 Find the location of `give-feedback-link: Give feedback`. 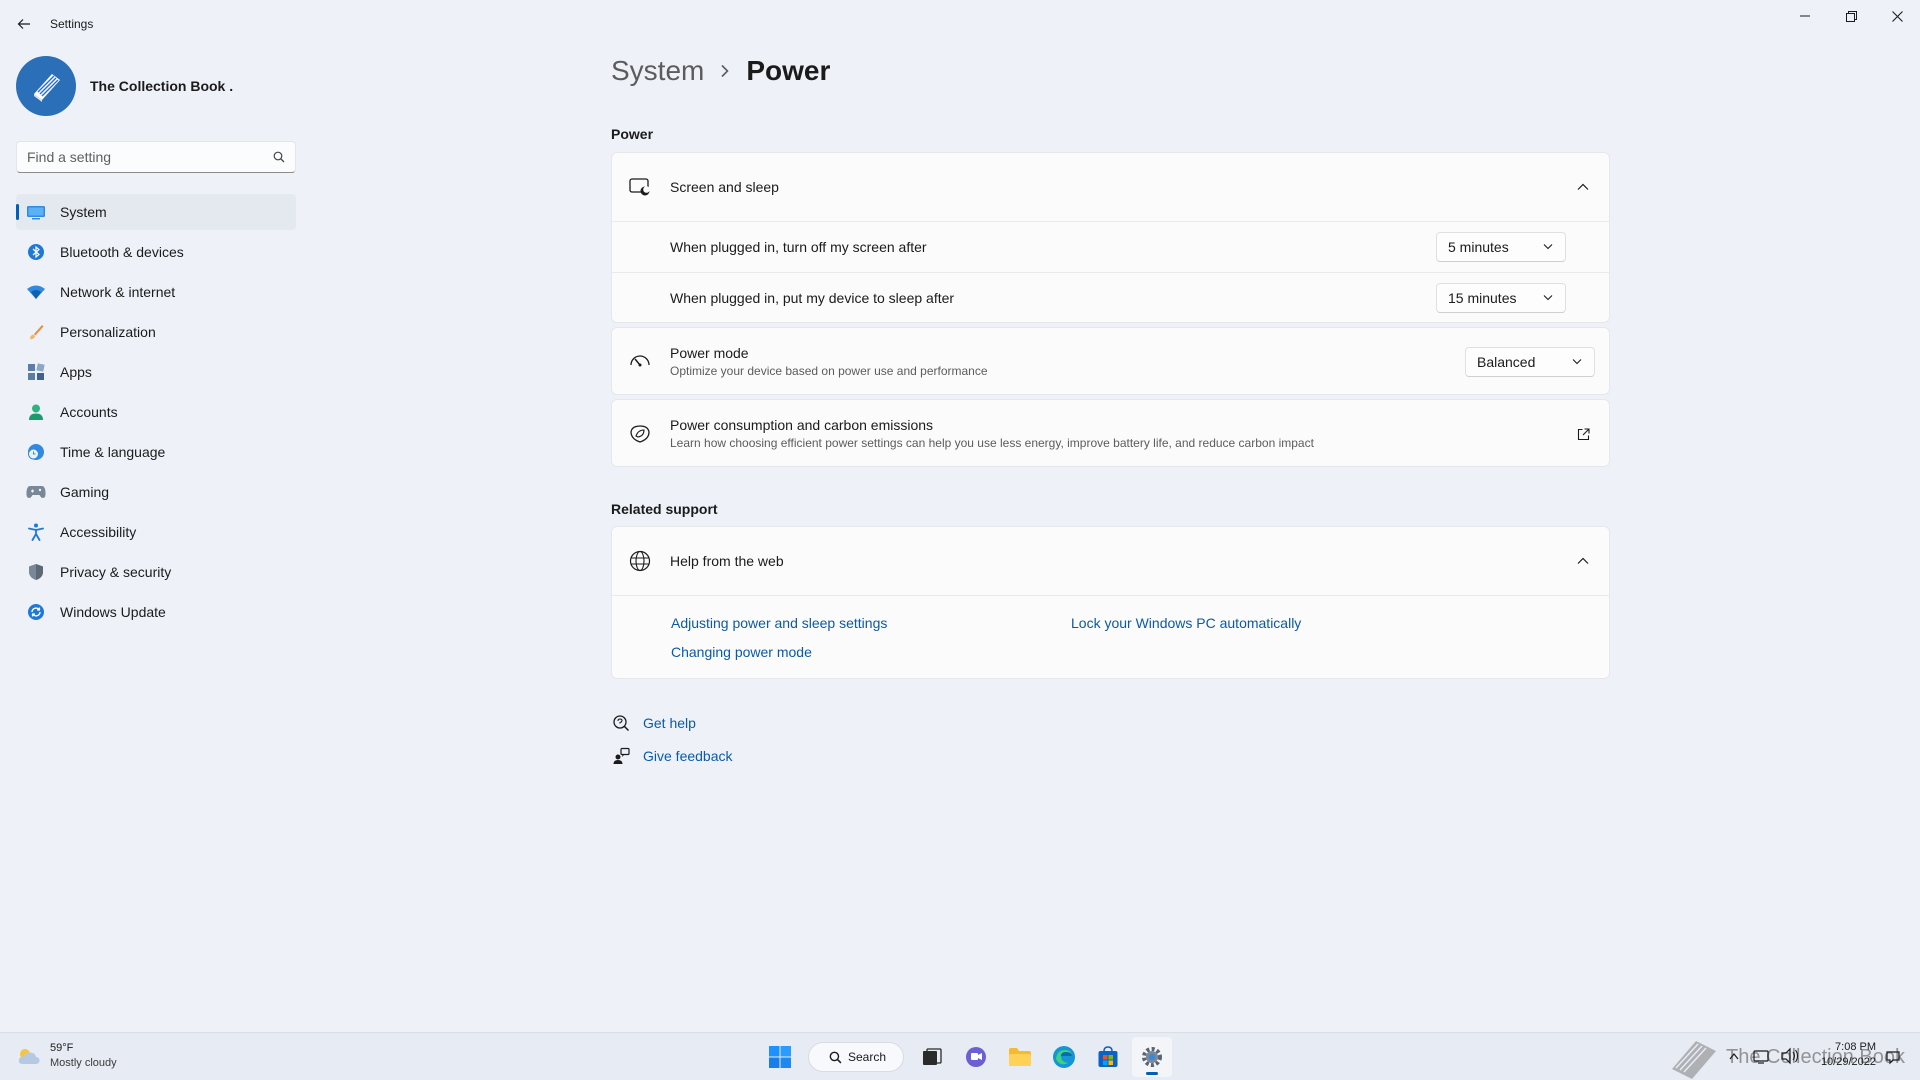

give-feedback-link: Give feedback is located at coordinates (672, 756).